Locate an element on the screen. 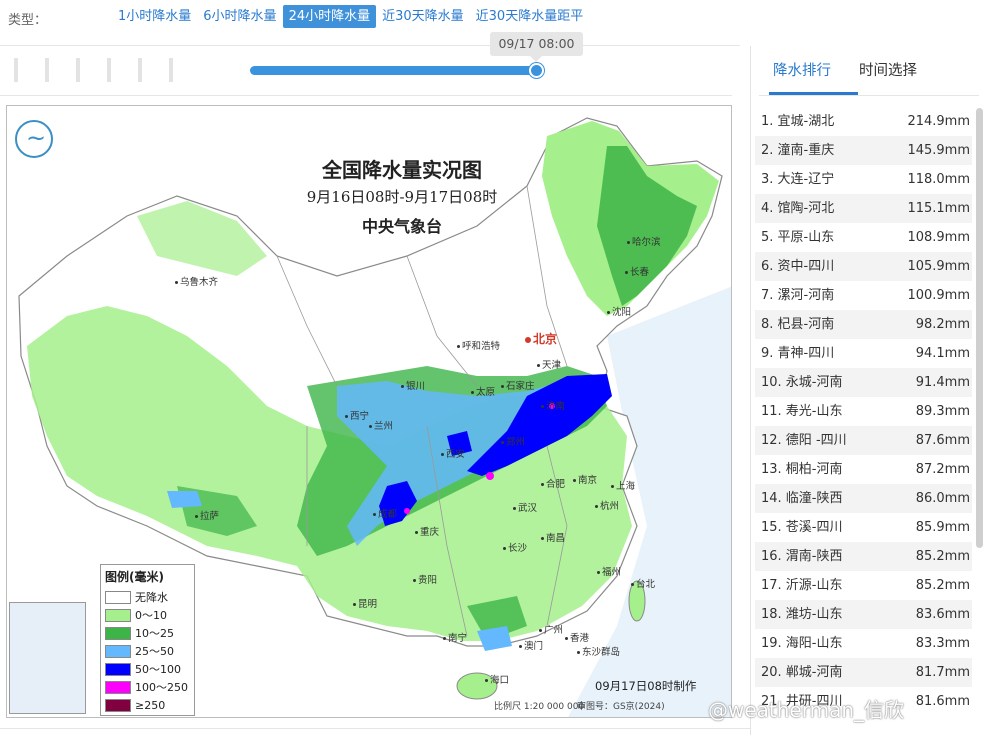  ranking-row: 1. 宜城-湖北 214.9mm is located at coordinates (863, 121).